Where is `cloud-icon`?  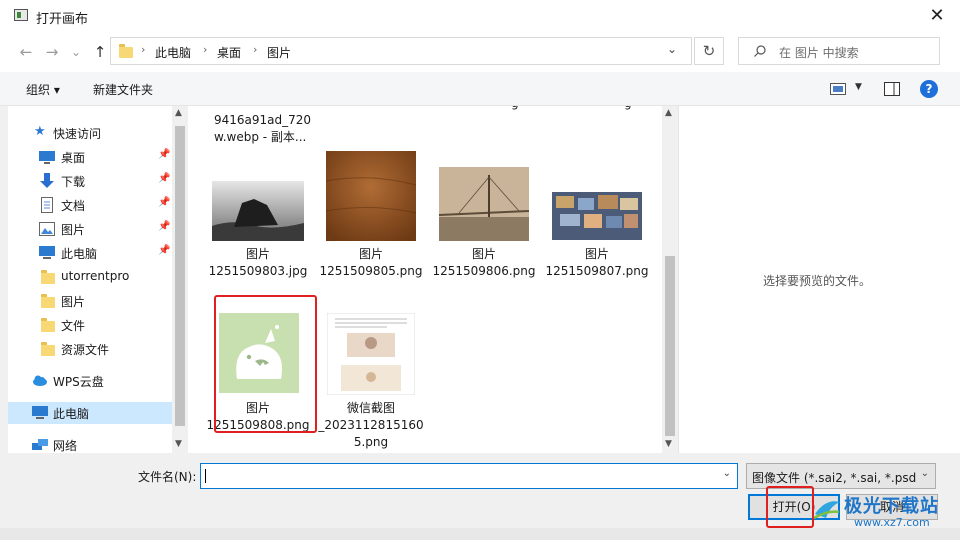 cloud-icon is located at coordinates (40, 380).